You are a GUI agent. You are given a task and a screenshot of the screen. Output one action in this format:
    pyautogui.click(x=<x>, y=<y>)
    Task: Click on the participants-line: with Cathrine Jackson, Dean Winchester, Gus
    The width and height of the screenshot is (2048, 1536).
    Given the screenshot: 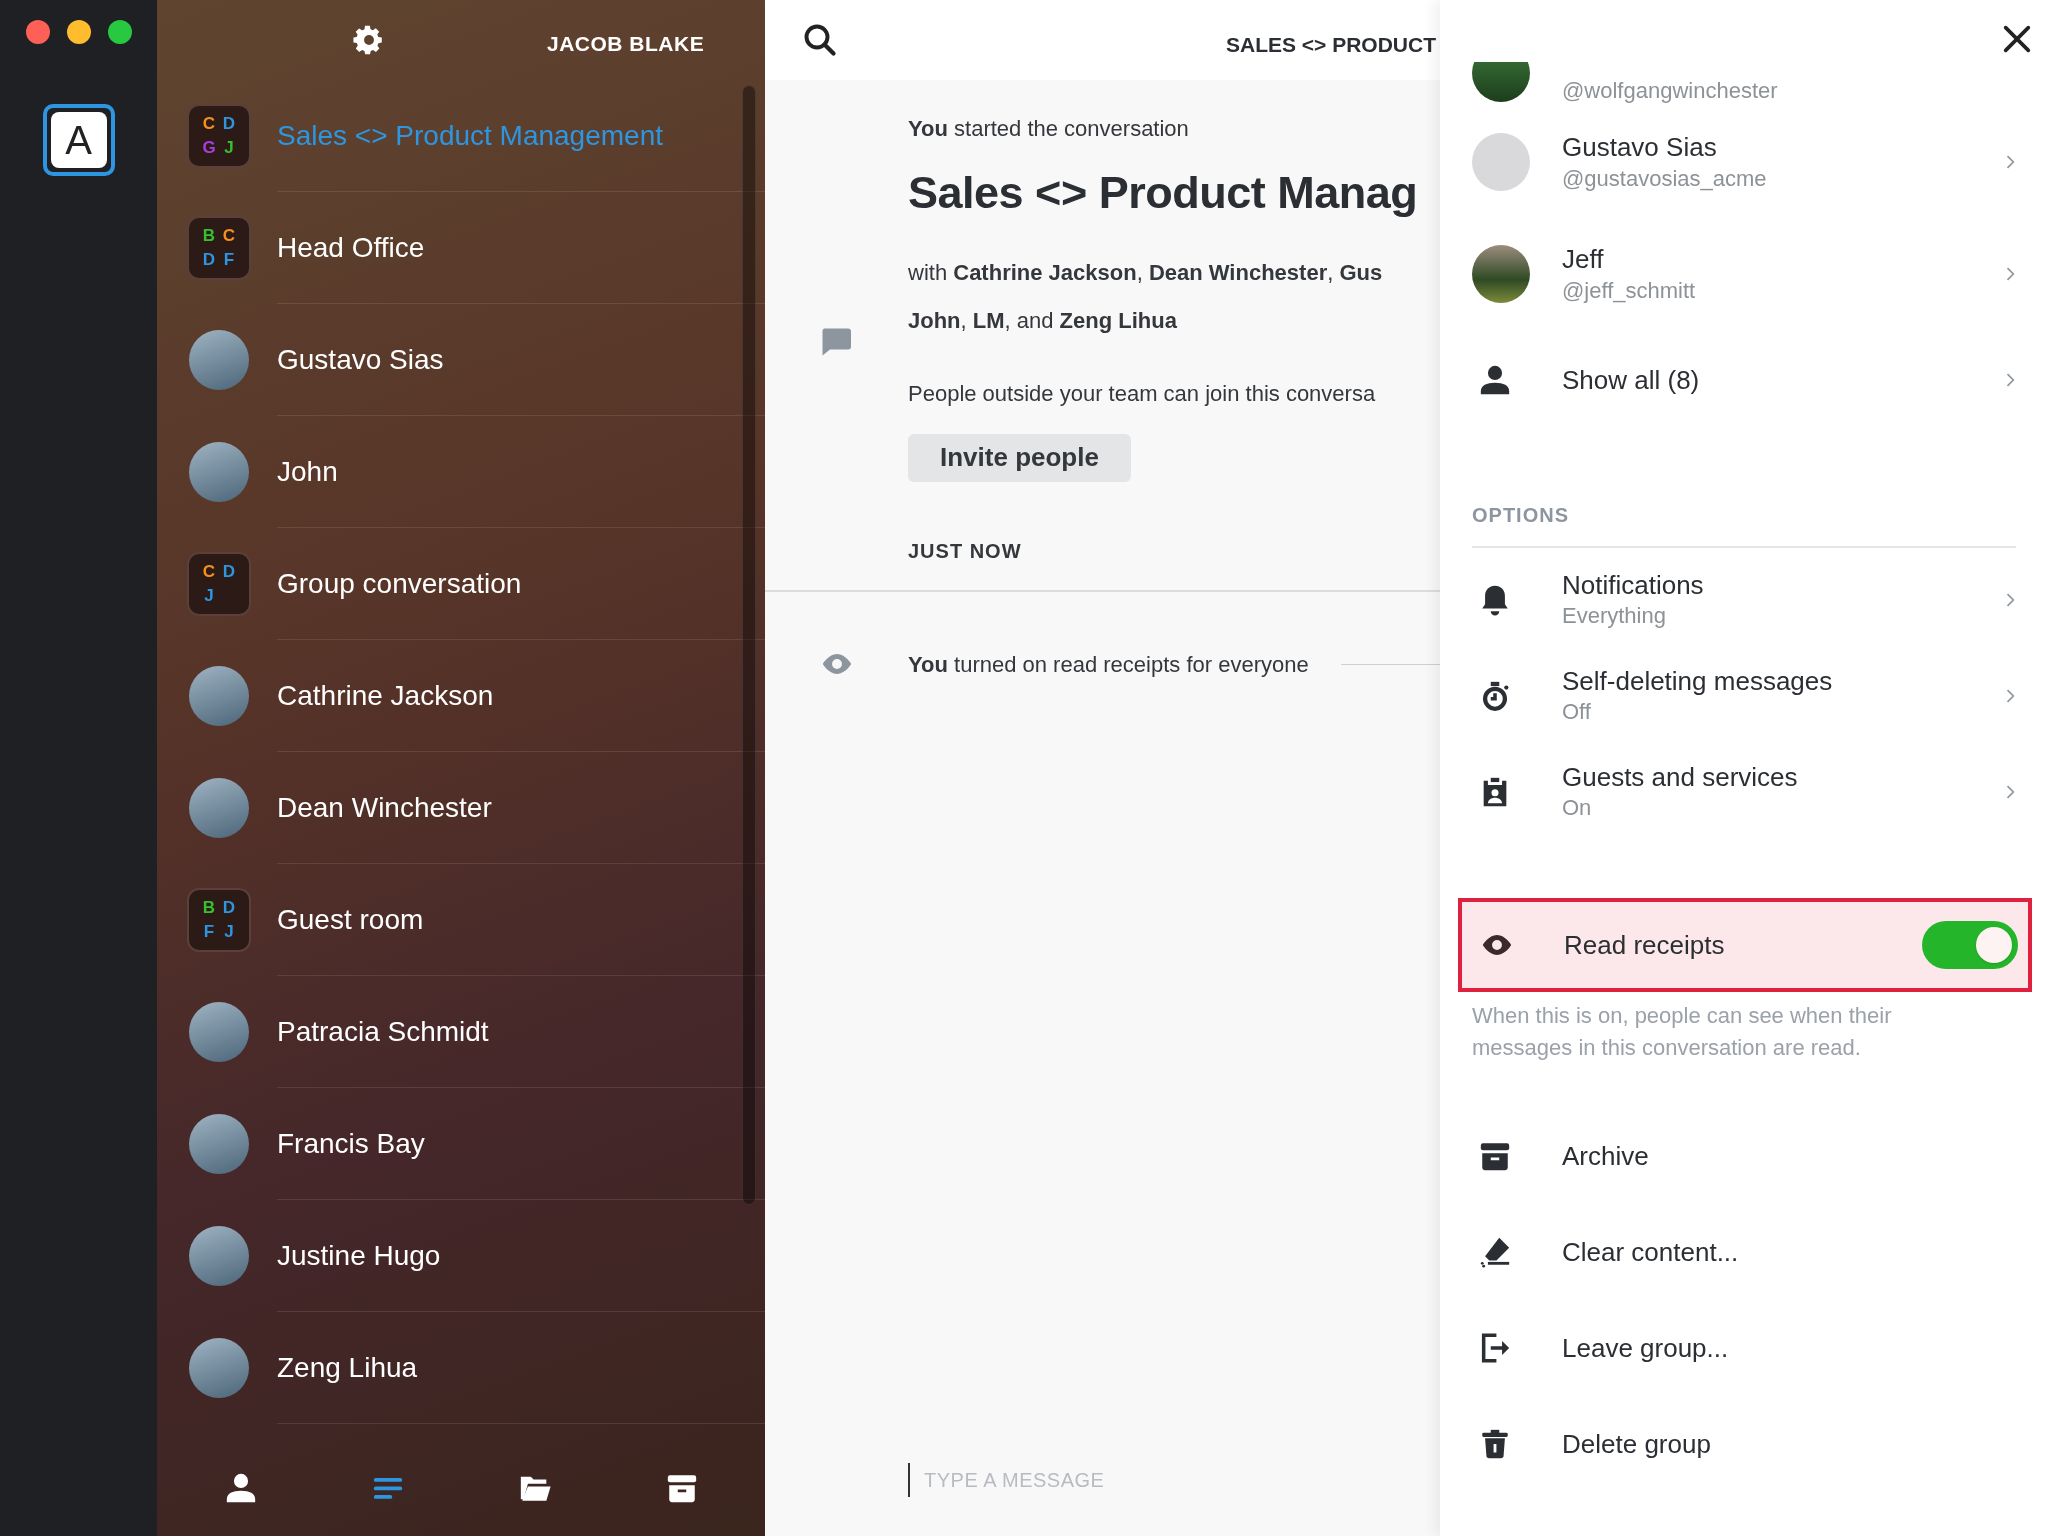 What is the action you would take?
    pyautogui.click(x=1146, y=272)
    